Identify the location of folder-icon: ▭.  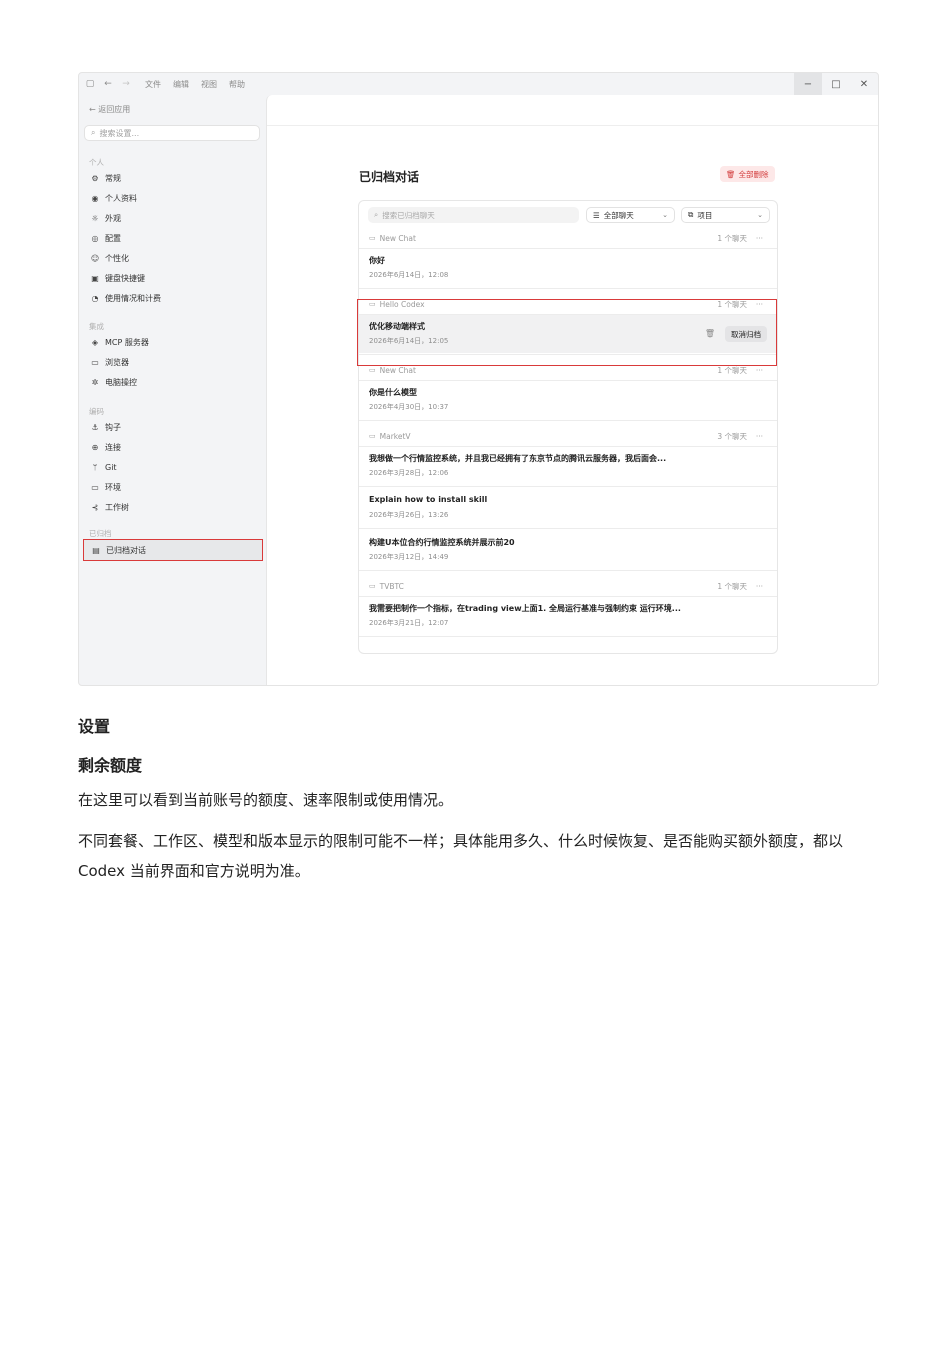
(372, 238).